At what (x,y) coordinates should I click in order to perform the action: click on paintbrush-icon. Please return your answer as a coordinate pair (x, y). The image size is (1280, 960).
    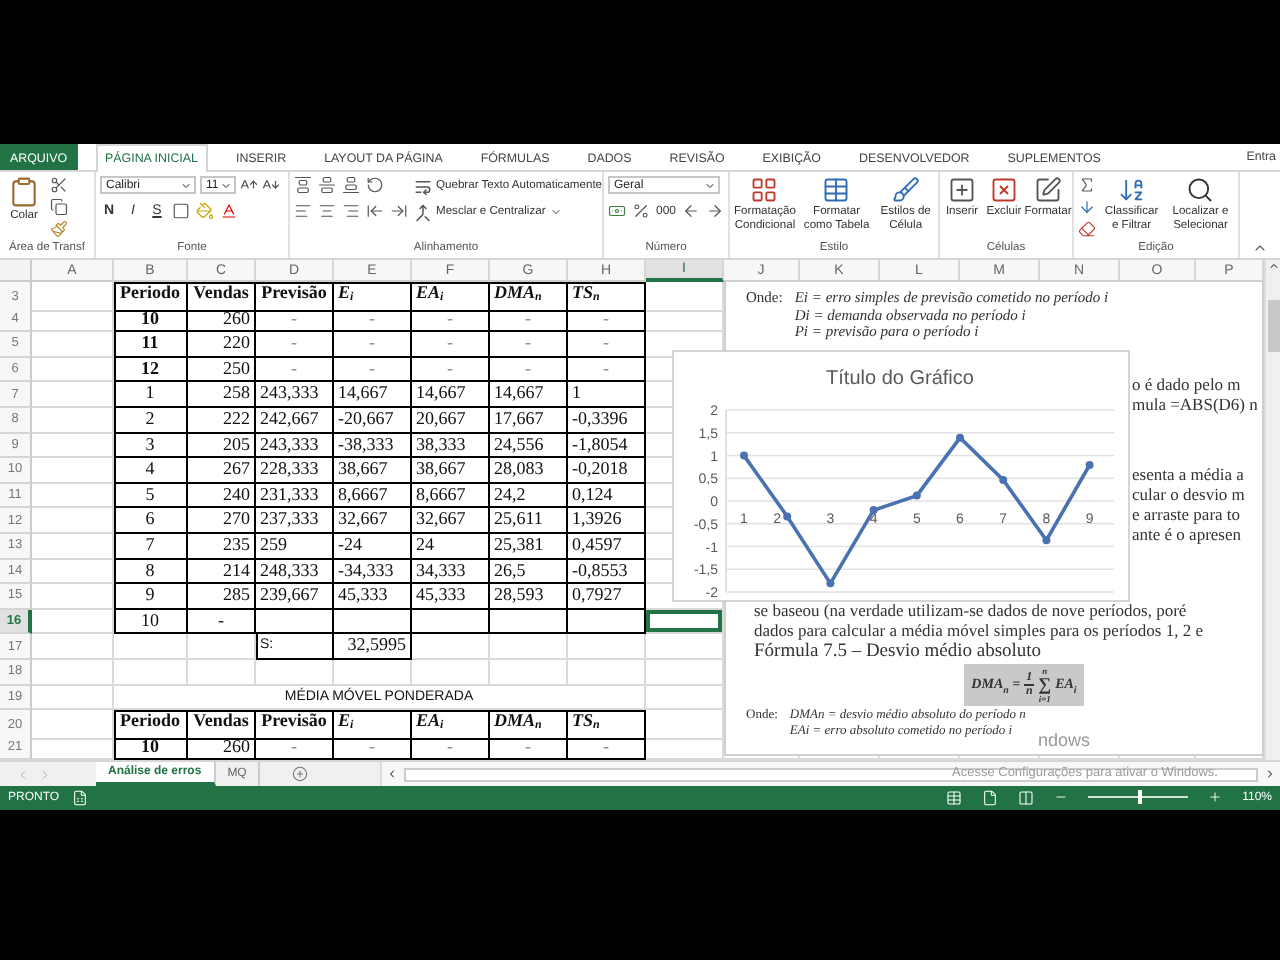
    Looking at the image, I should click on (59, 229).